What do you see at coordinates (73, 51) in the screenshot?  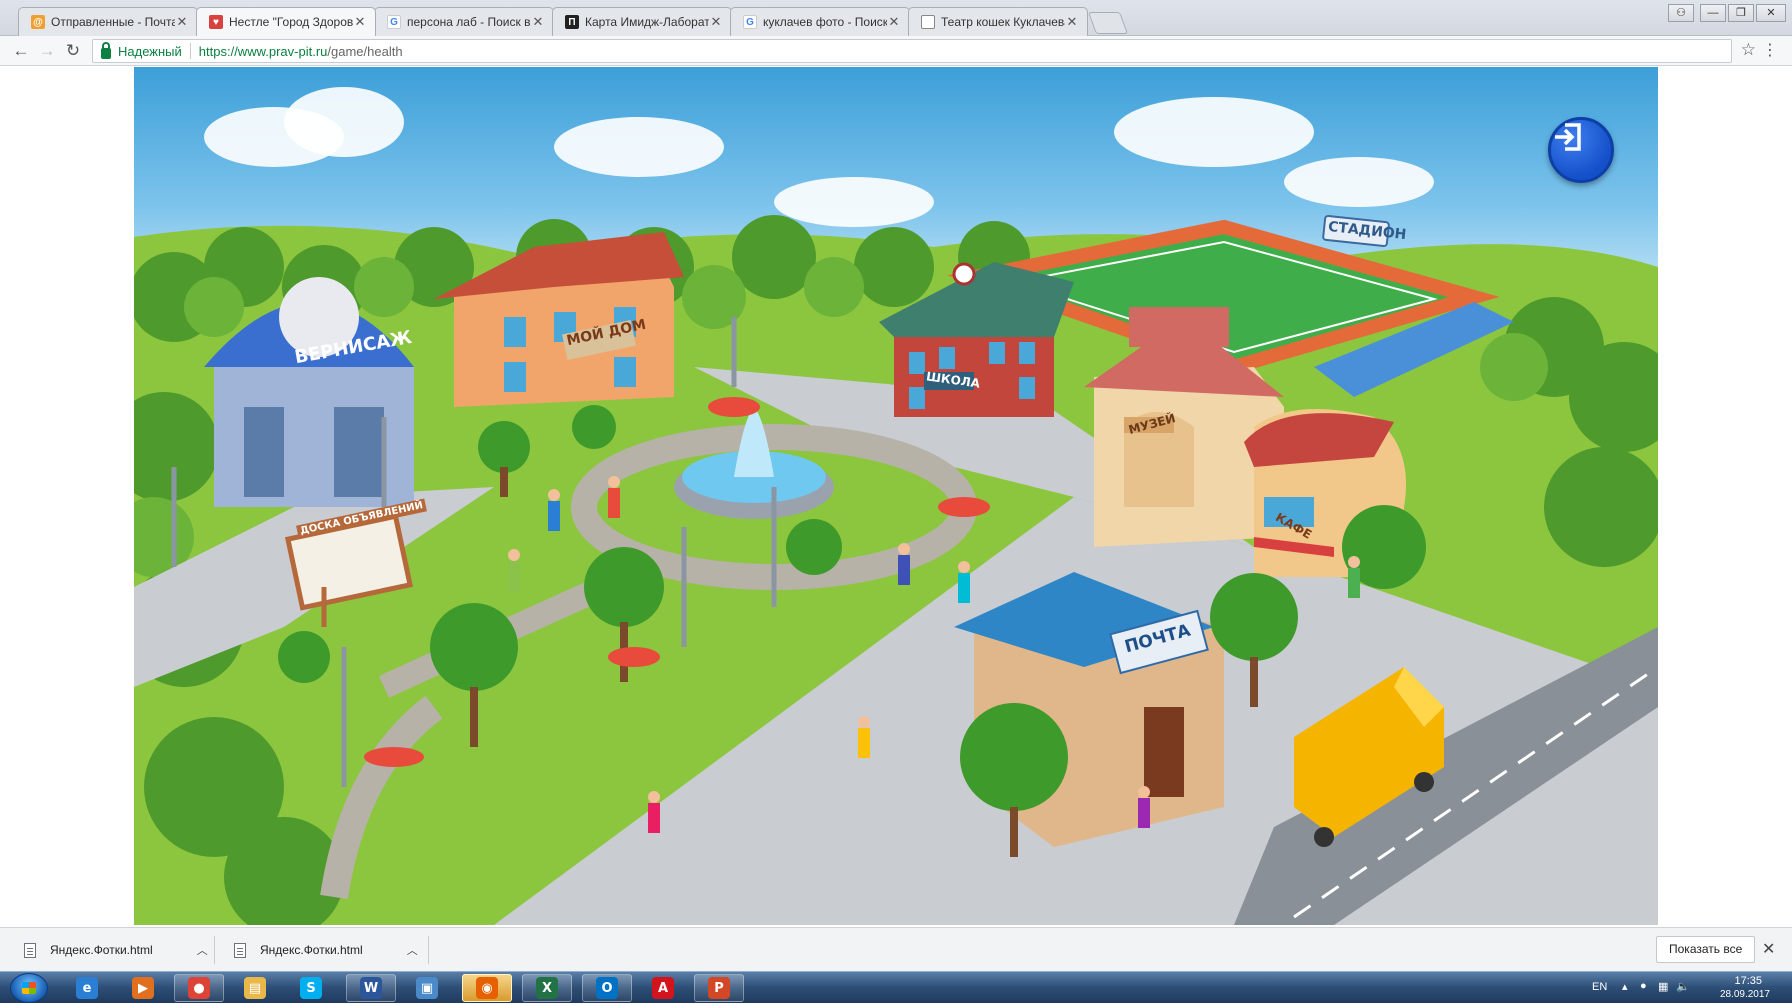 I see `reload-icon: ↻` at bounding box center [73, 51].